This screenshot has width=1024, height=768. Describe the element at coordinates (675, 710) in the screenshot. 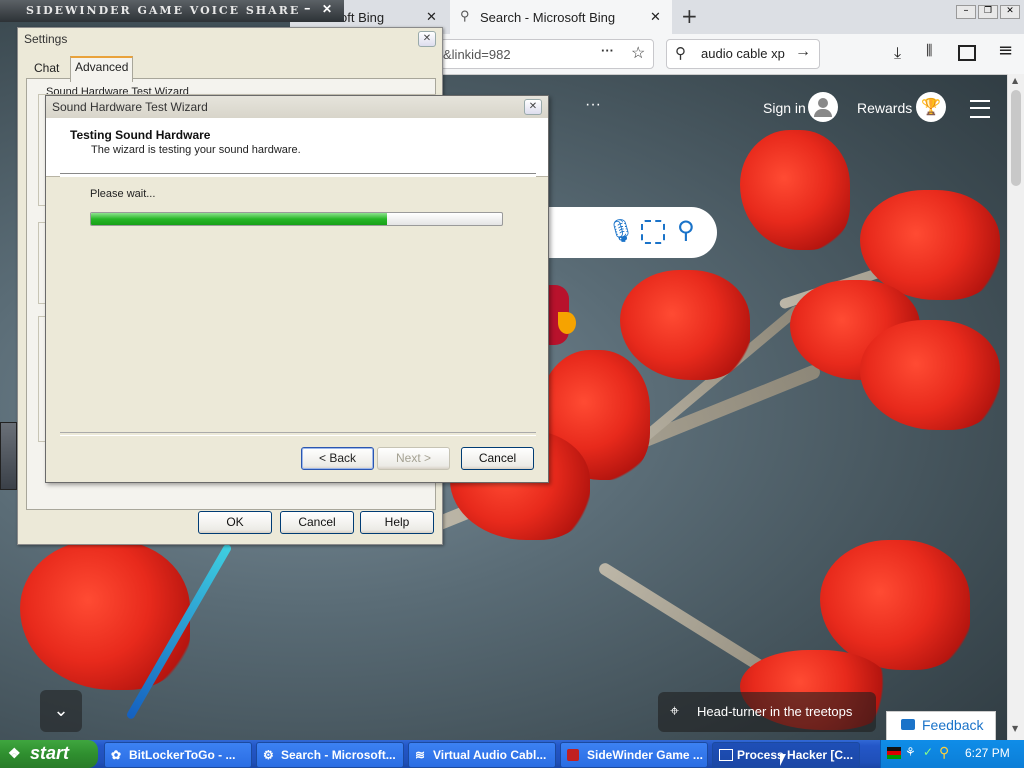

I see `location-pin-icon: ⌖` at that location.